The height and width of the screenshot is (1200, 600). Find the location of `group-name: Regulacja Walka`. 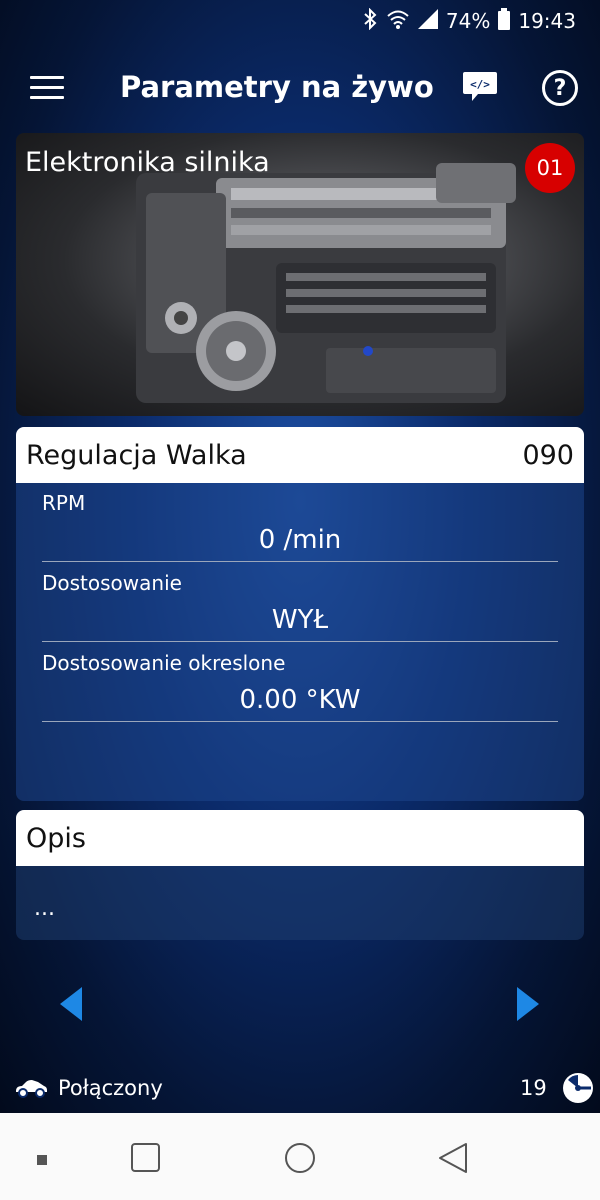

group-name: Regulacja Walka is located at coordinates (136, 455).